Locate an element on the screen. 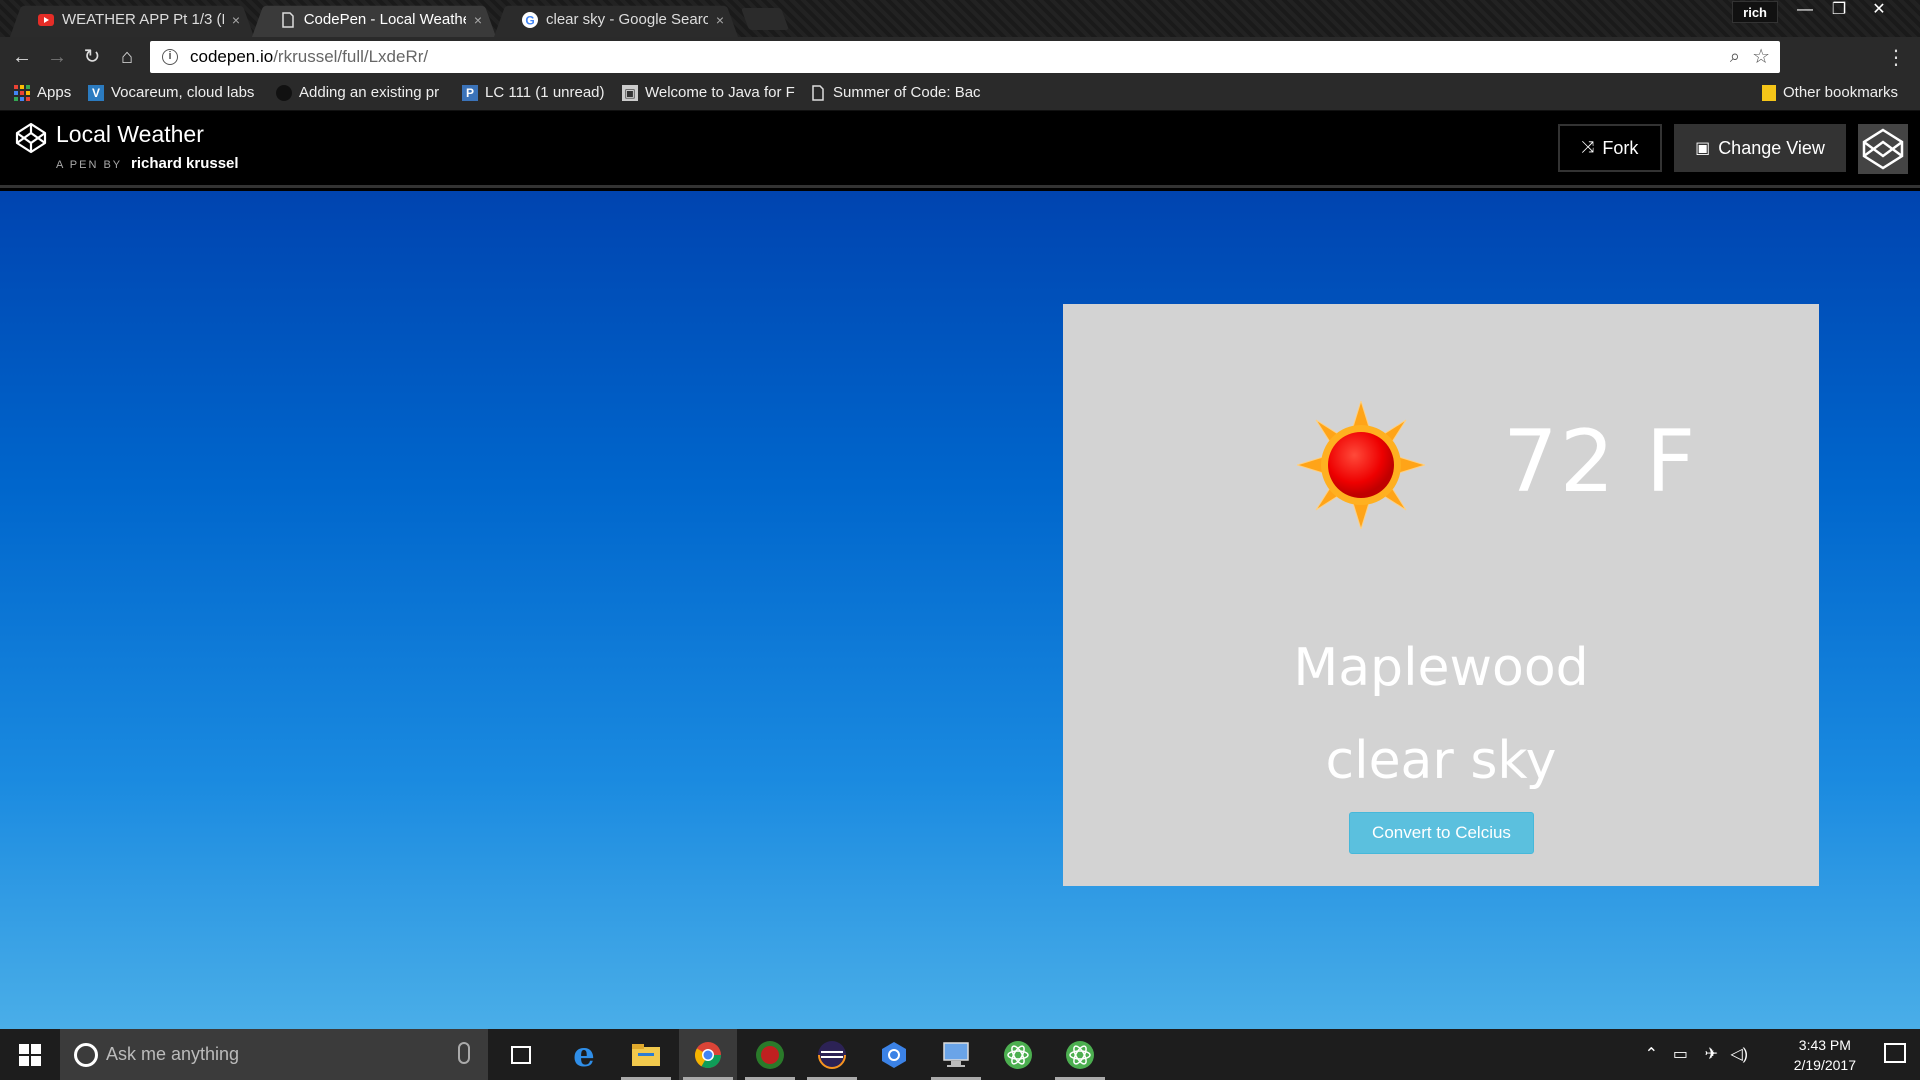 The image size is (1920, 1080). battery-icon: ▭ is located at coordinates (1680, 1054).